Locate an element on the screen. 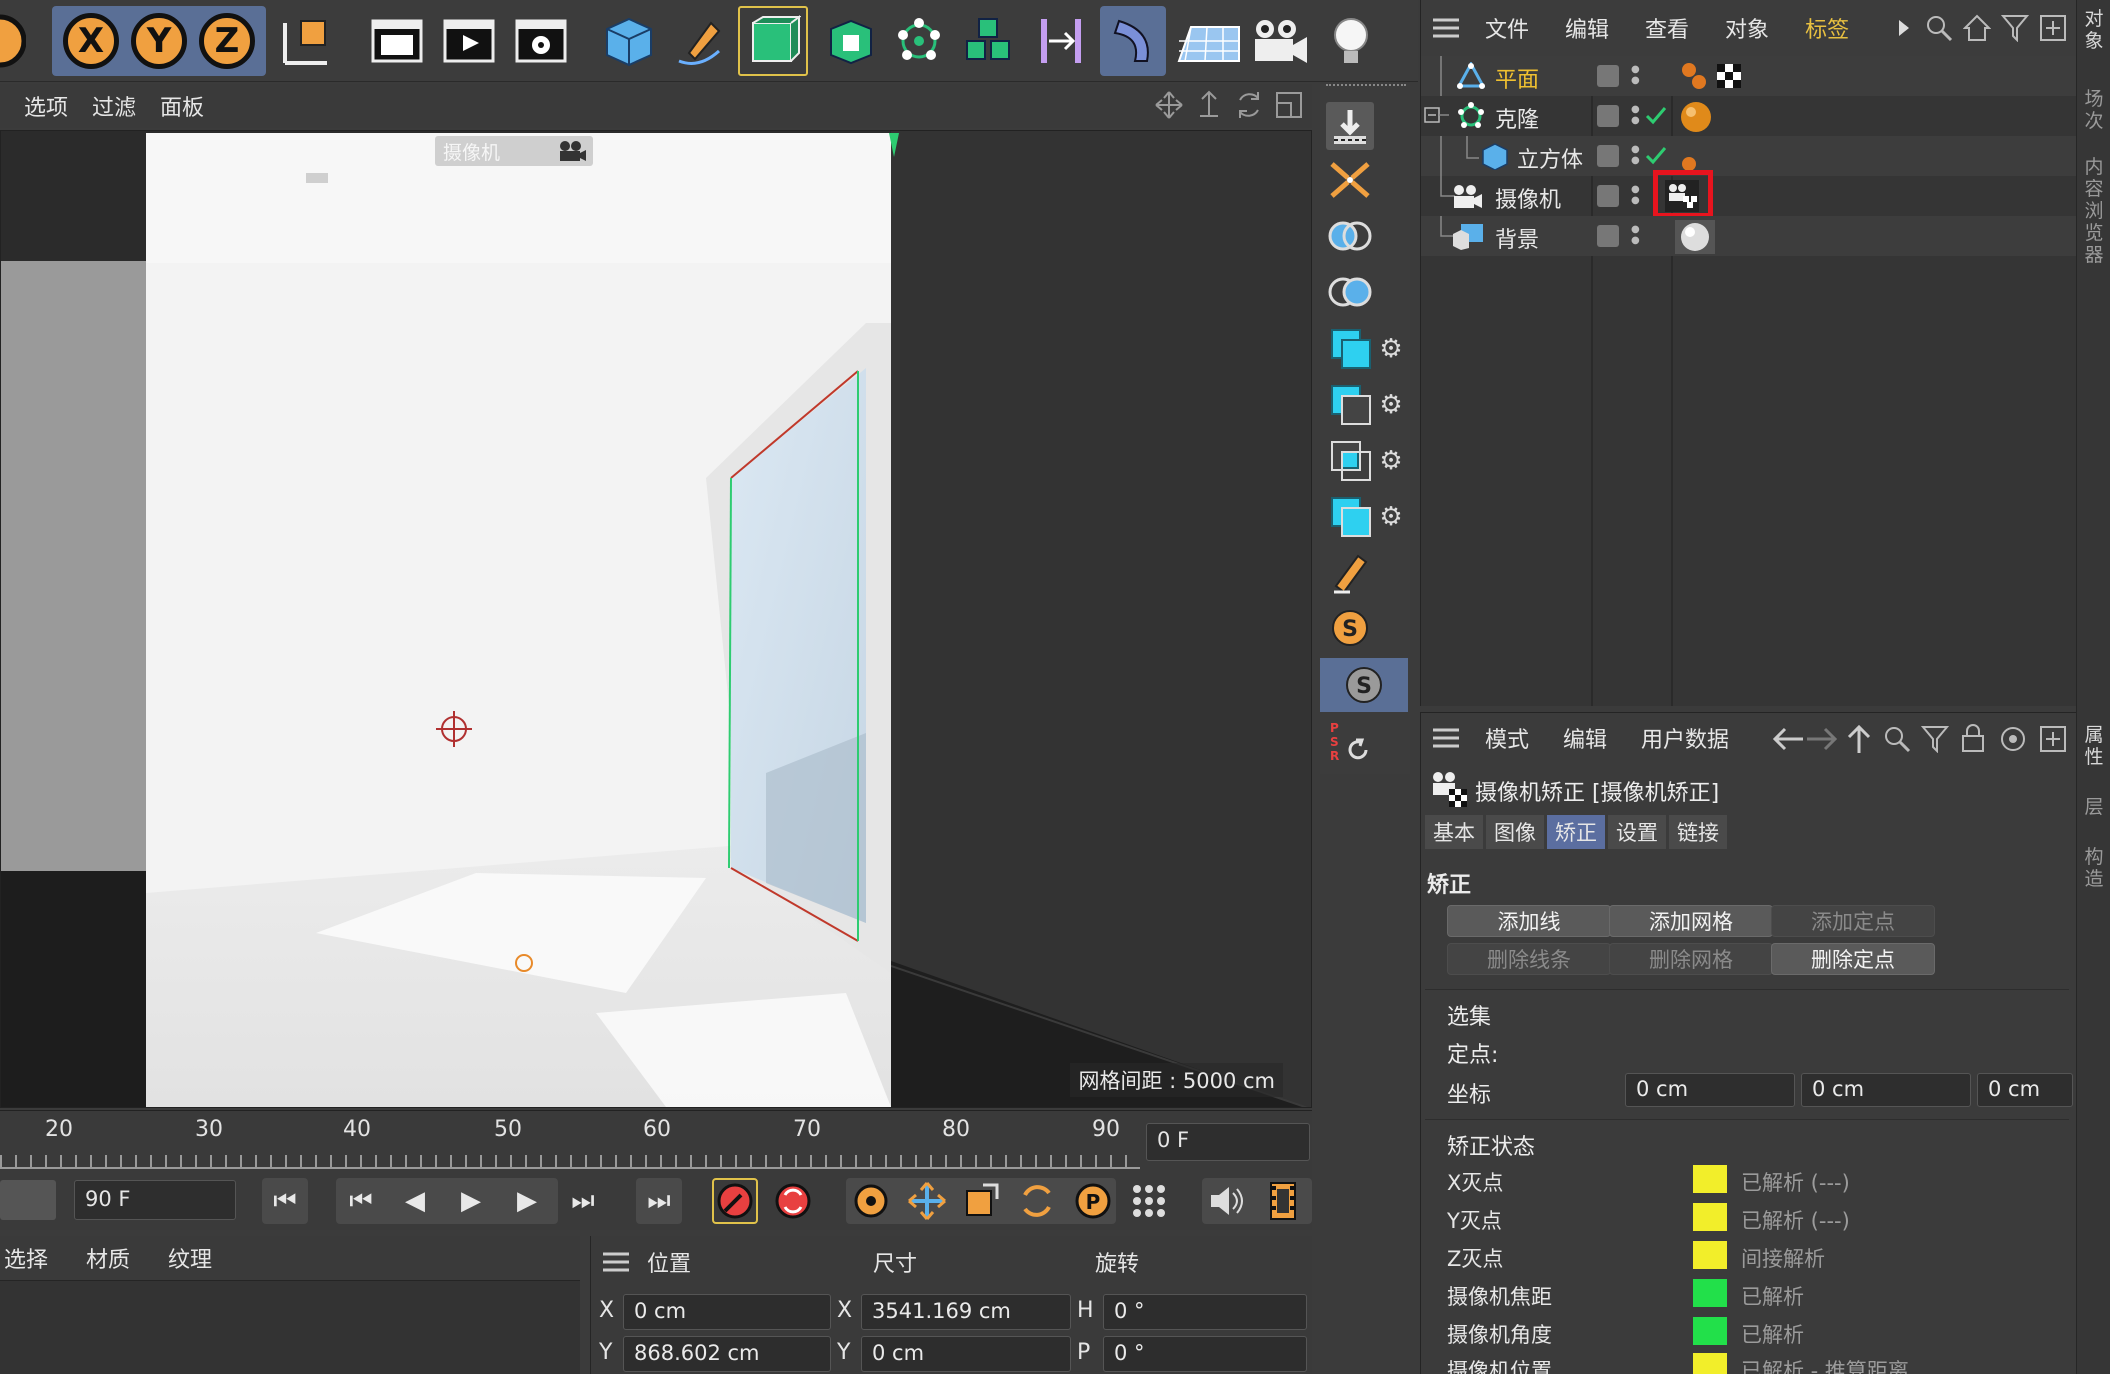  material-ball-white-icon is located at coordinates (1695, 237).